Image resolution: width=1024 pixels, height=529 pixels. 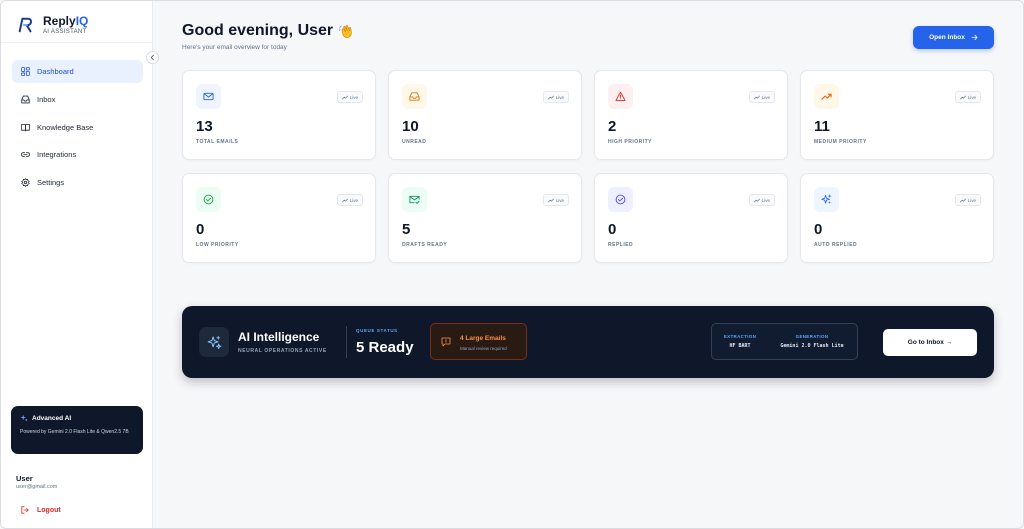 What do you see at coordinates (425, 245) in the screenshot?
I see `stat-label: DRAFTS READY` at bounding box center [425, 245].